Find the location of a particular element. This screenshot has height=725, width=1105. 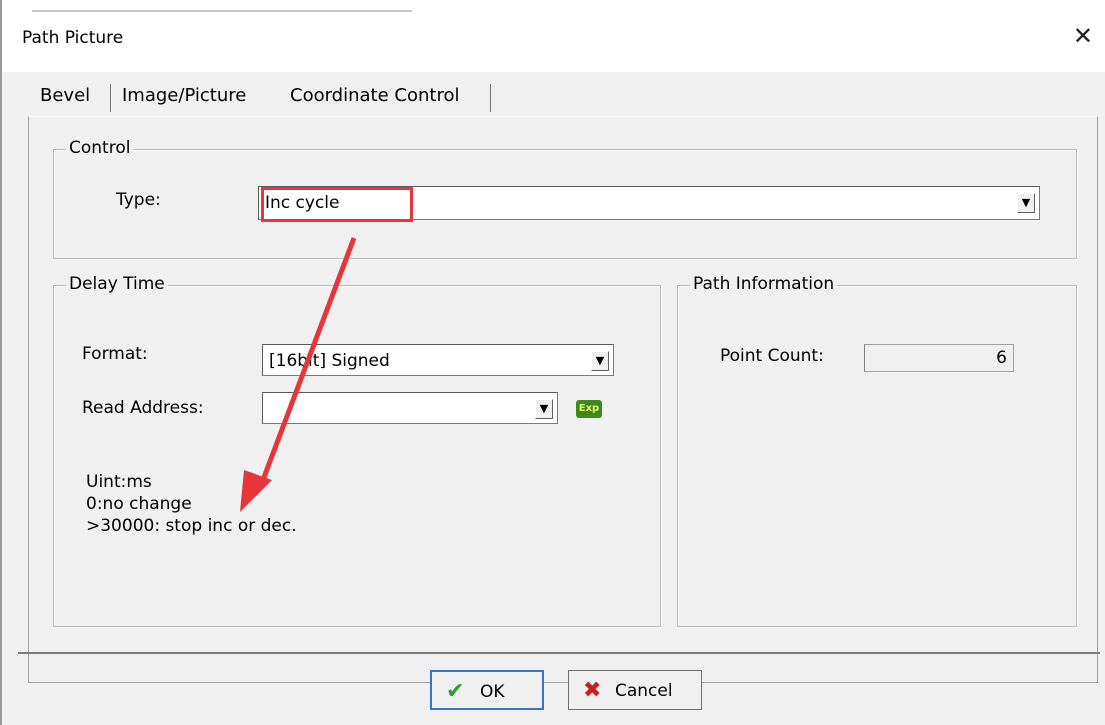

ok-button: ✔ OK is located at coordinates (487, 690).